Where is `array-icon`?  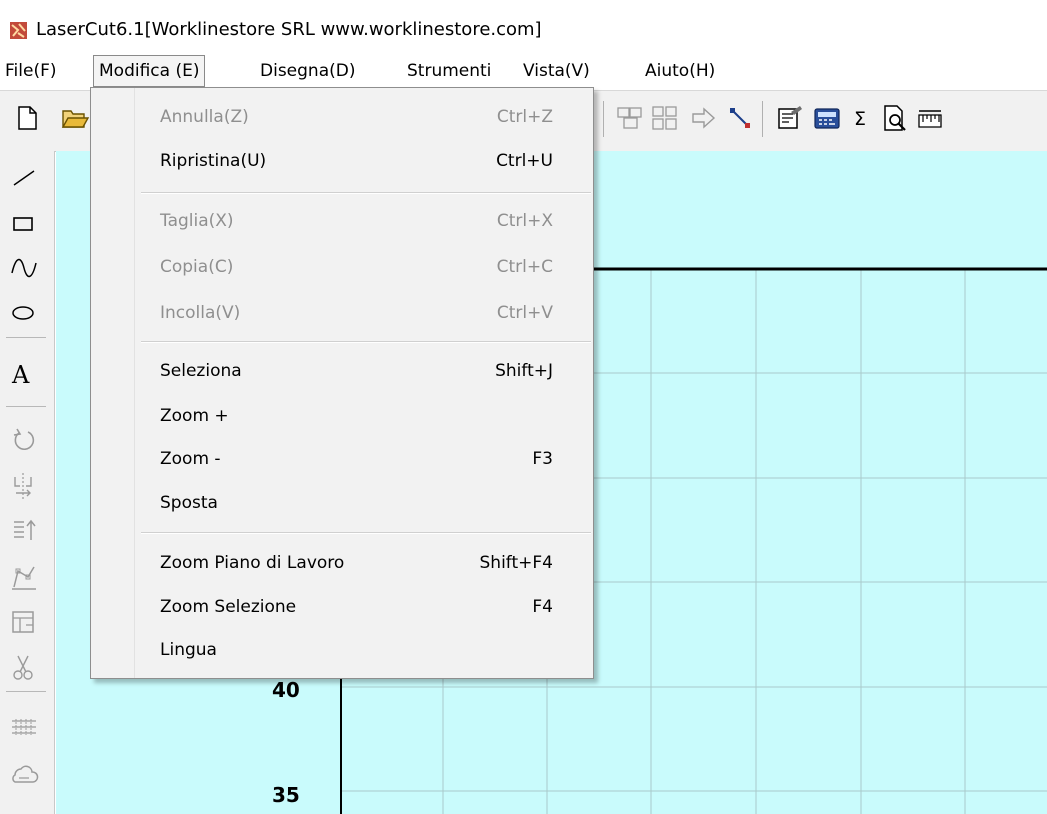
array-icon is located at coordinates (25, 728).